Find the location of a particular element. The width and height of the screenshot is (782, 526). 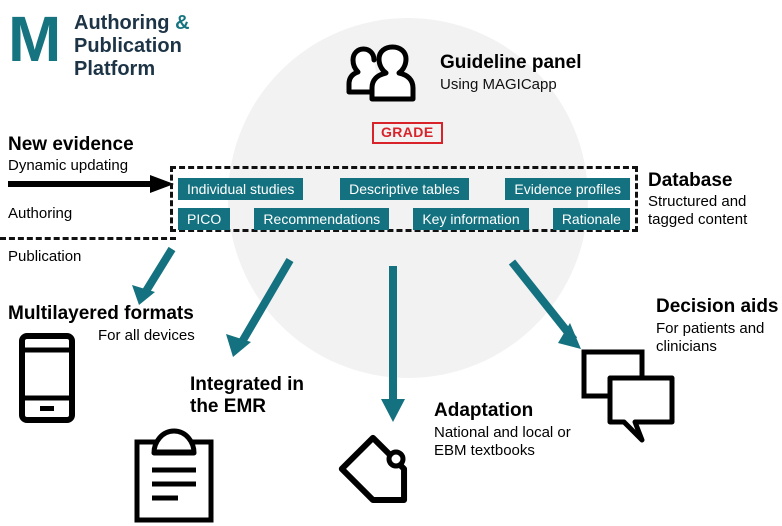

clipboard-icon is located at coordinates (176, 476).